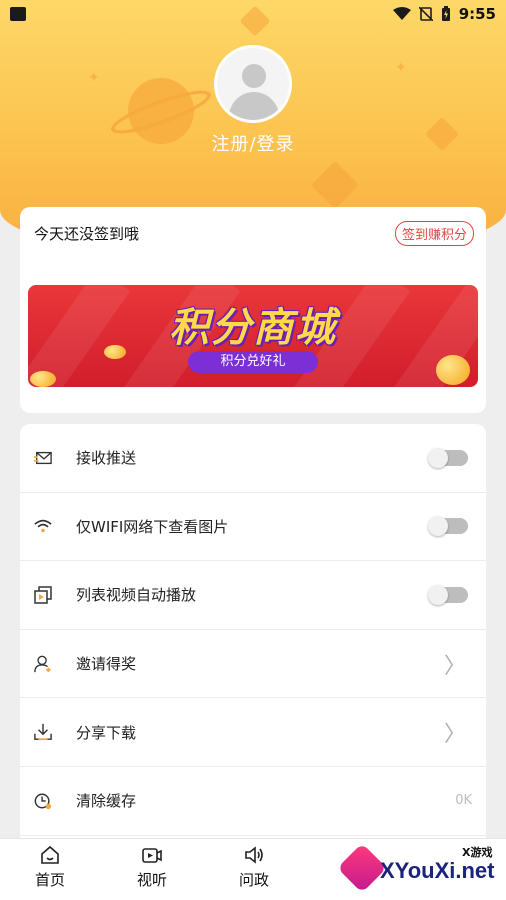 This screenshot has width=506, height=900. Describe the element at coordinates (253, 880) in the screenshot. I see `tab-label: 问政` at that location.